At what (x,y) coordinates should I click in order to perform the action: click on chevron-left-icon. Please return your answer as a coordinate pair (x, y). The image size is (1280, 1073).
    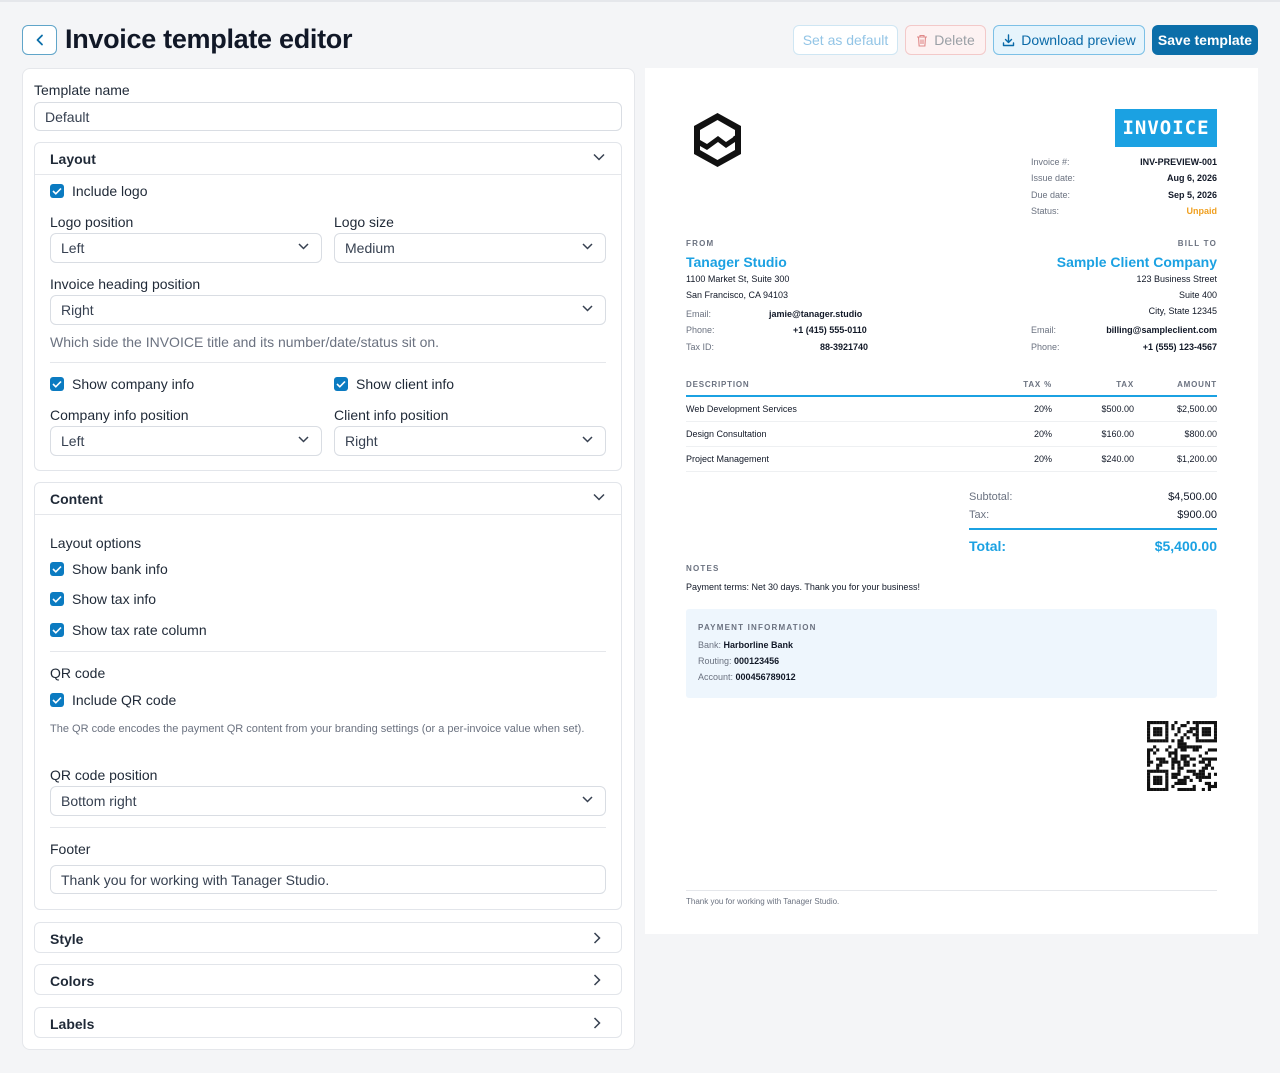
    Looking at the image, I should click on (39, 40).